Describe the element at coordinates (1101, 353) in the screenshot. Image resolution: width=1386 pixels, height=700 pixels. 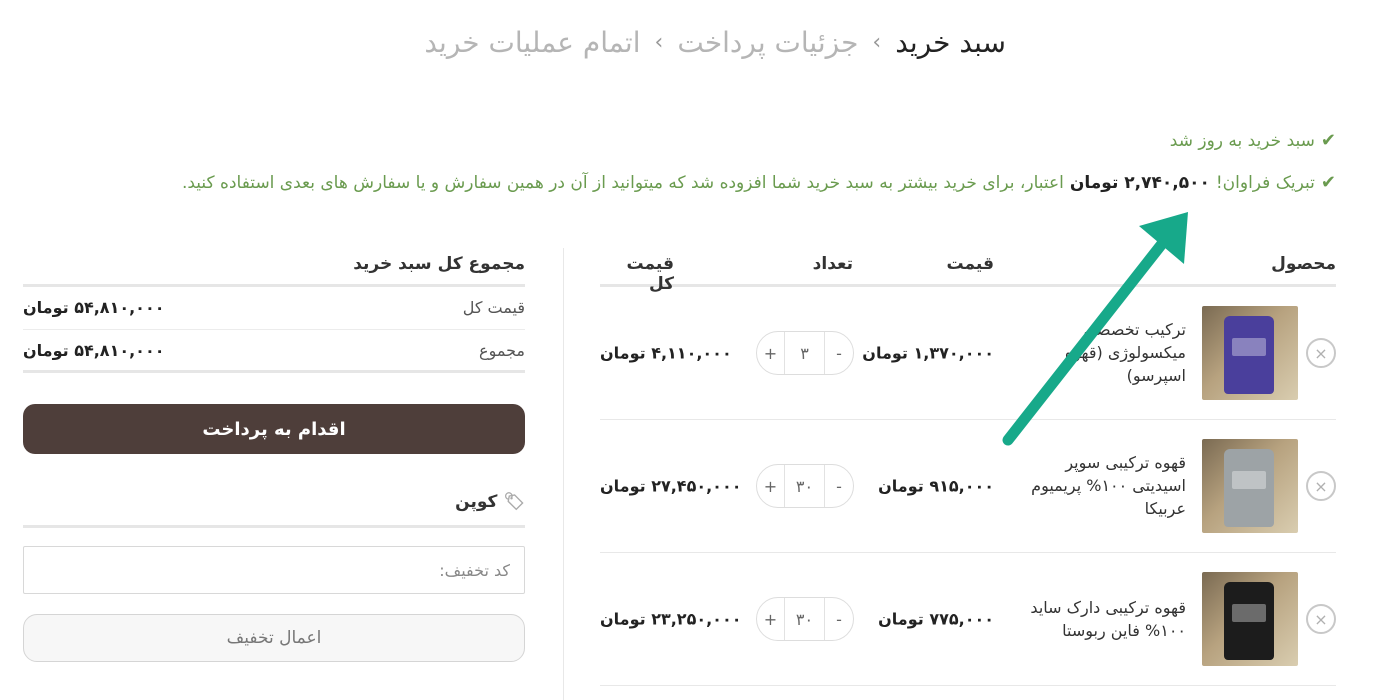
I see `product-name: ترکیب تخصصی میکسولوژی (قهوه اسپرسو)` at that location.